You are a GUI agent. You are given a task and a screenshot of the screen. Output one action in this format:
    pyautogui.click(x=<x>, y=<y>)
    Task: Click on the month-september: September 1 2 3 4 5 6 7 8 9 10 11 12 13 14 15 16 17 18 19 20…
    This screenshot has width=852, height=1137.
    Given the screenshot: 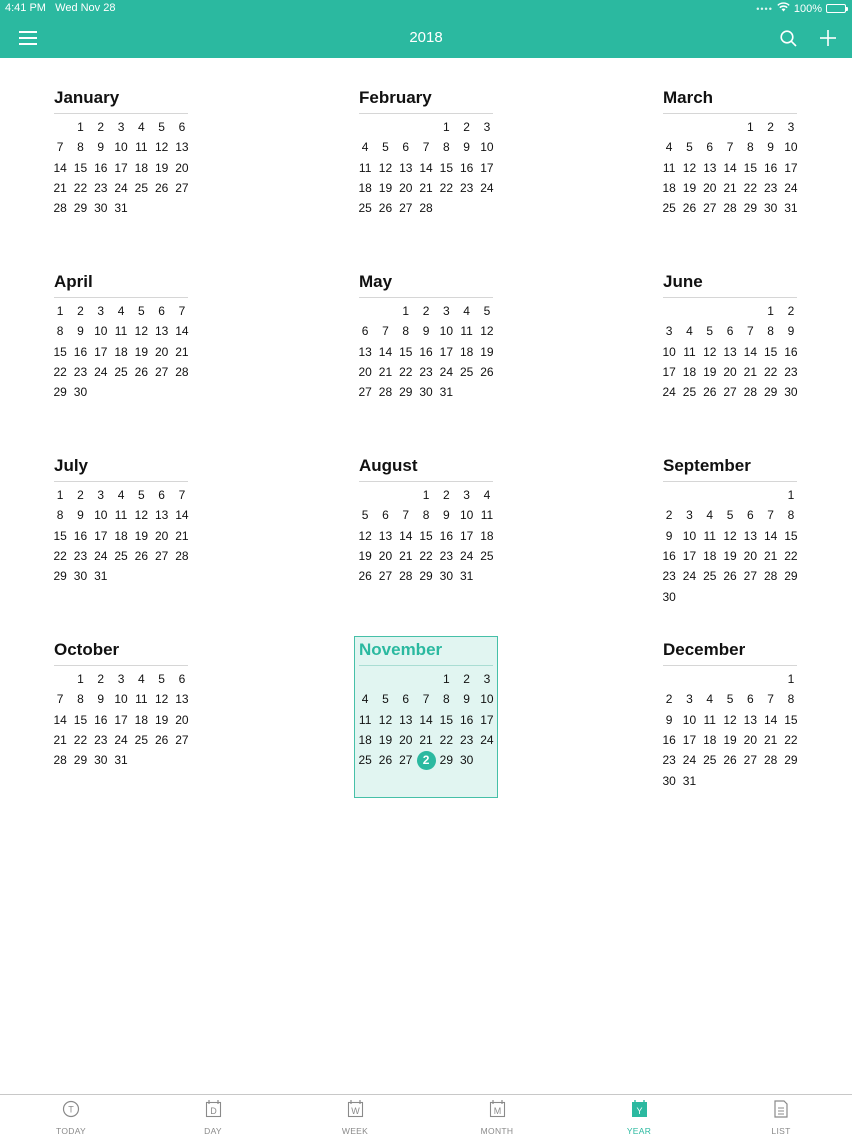 What is the action you would take?
    pyautogui.click(x=732, y=531)
    